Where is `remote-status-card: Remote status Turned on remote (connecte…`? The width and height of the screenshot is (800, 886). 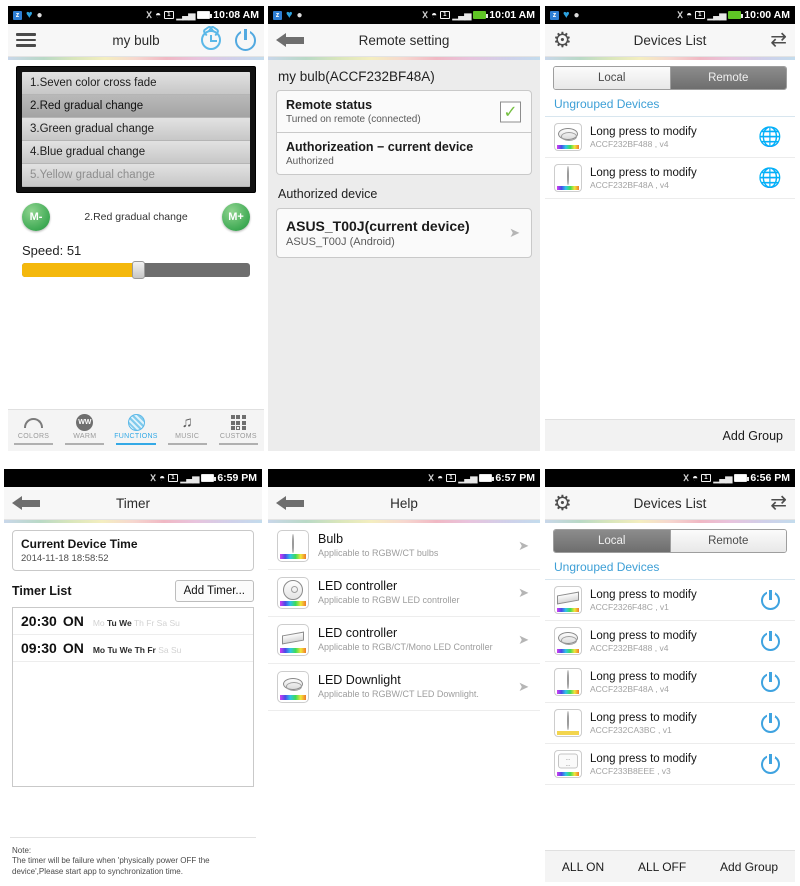
remote-status-card: Remote status Turned on remote (connecte… is located at coordinates (404, 111).